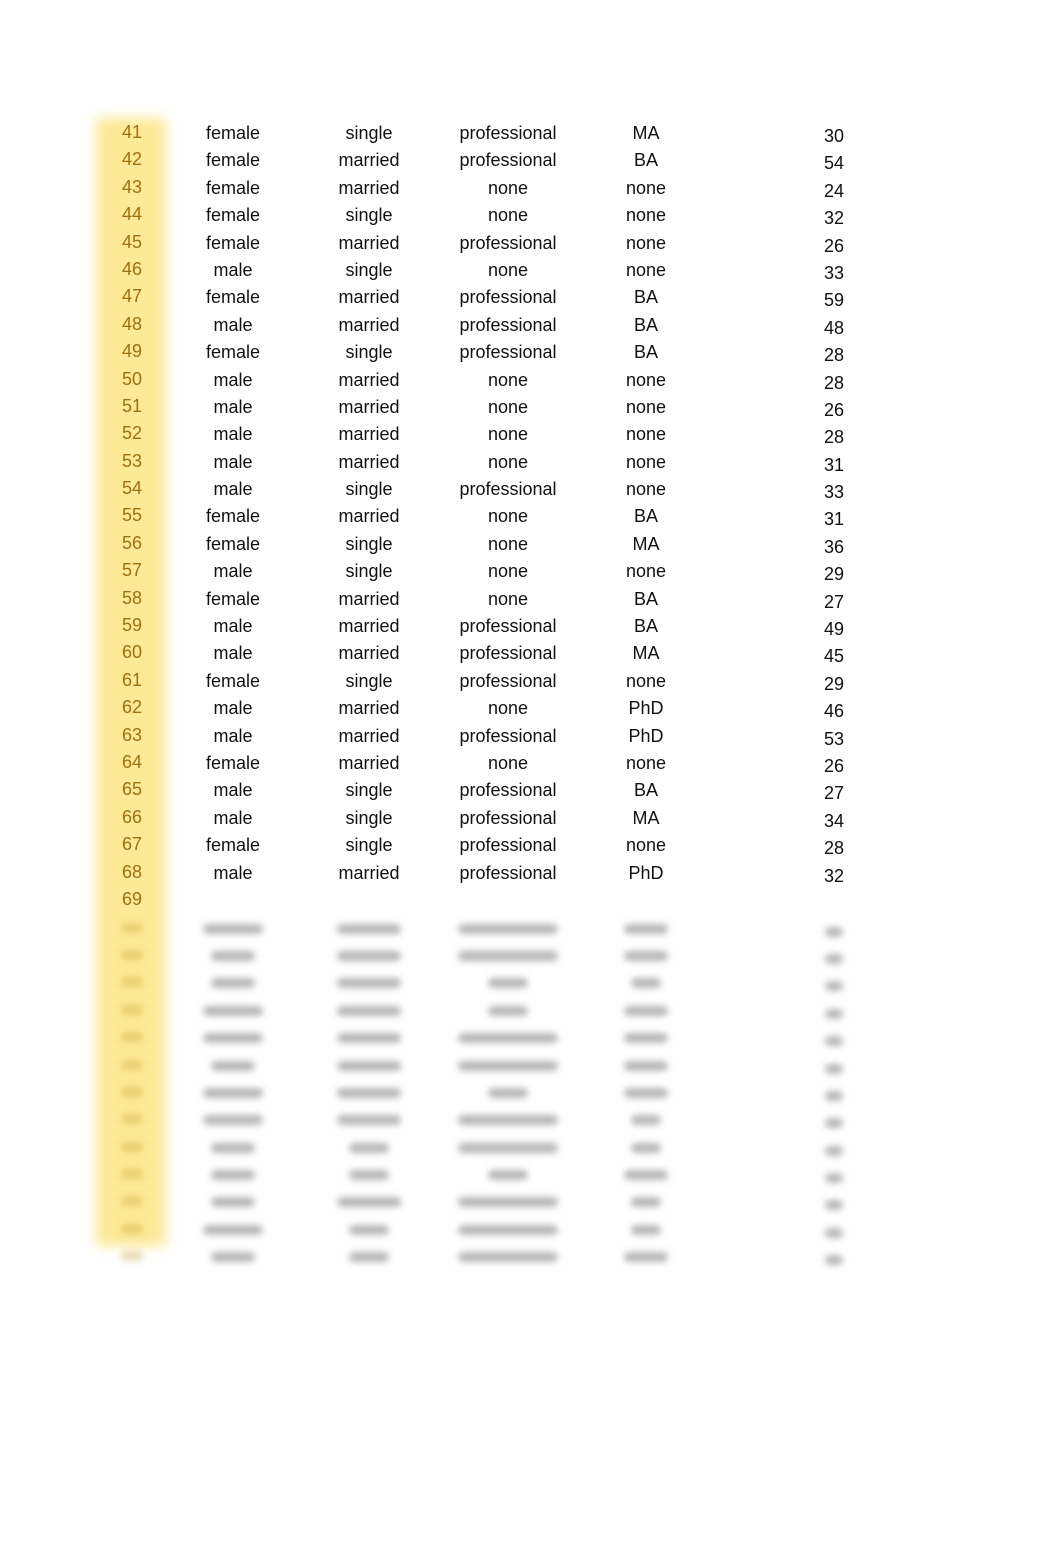 This screenshot has height=1556, width=1062. Describe the element at coordinates (834, 793) in the screenshot. I see `cell-age: 27` at that location.